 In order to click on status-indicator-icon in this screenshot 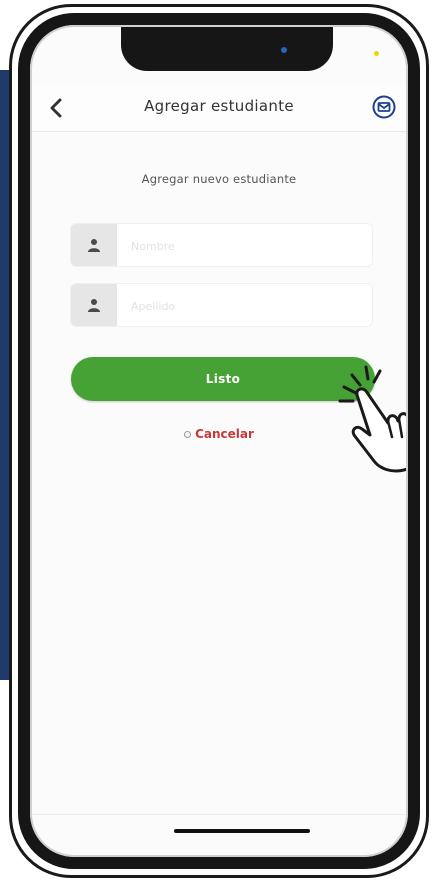, I will do `click(376, 53)`.